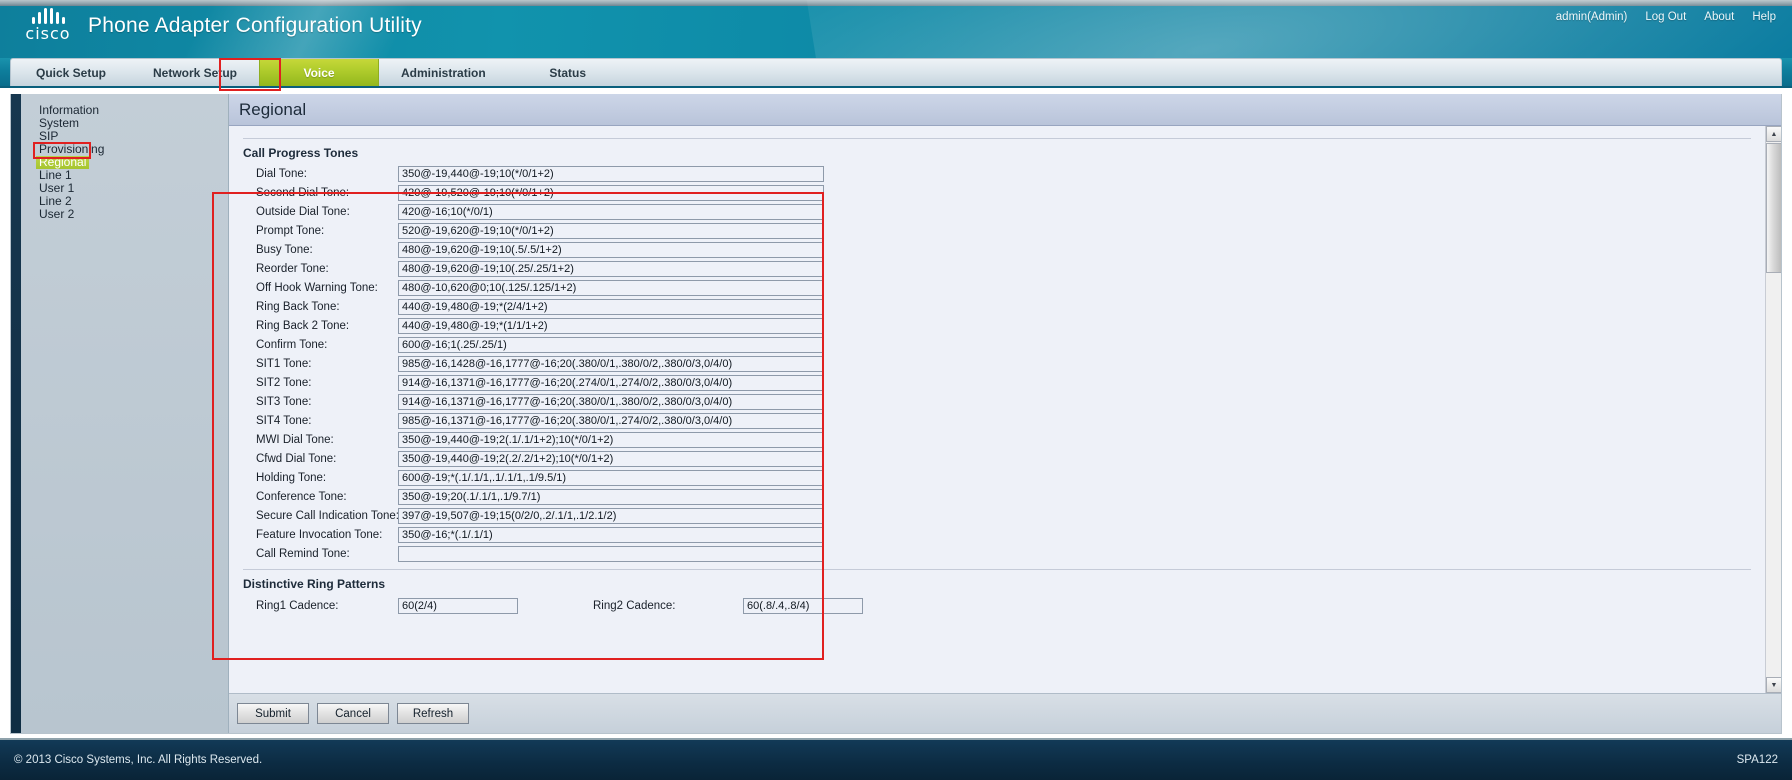 This screenshot has height=780, width=1792. Describe the element at coordinates (195, 72) in the screenshot. I see `tab-network-setup: Network Setup` at that location.